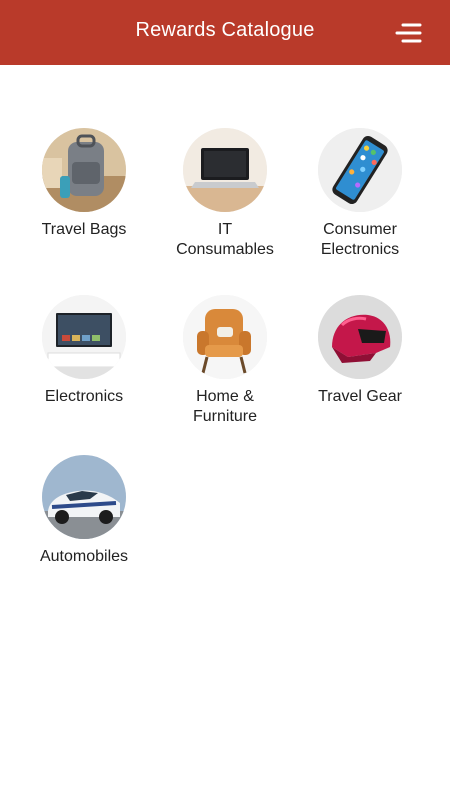  I want to click on category-label: Consumer Electronics, so click(360, 239).